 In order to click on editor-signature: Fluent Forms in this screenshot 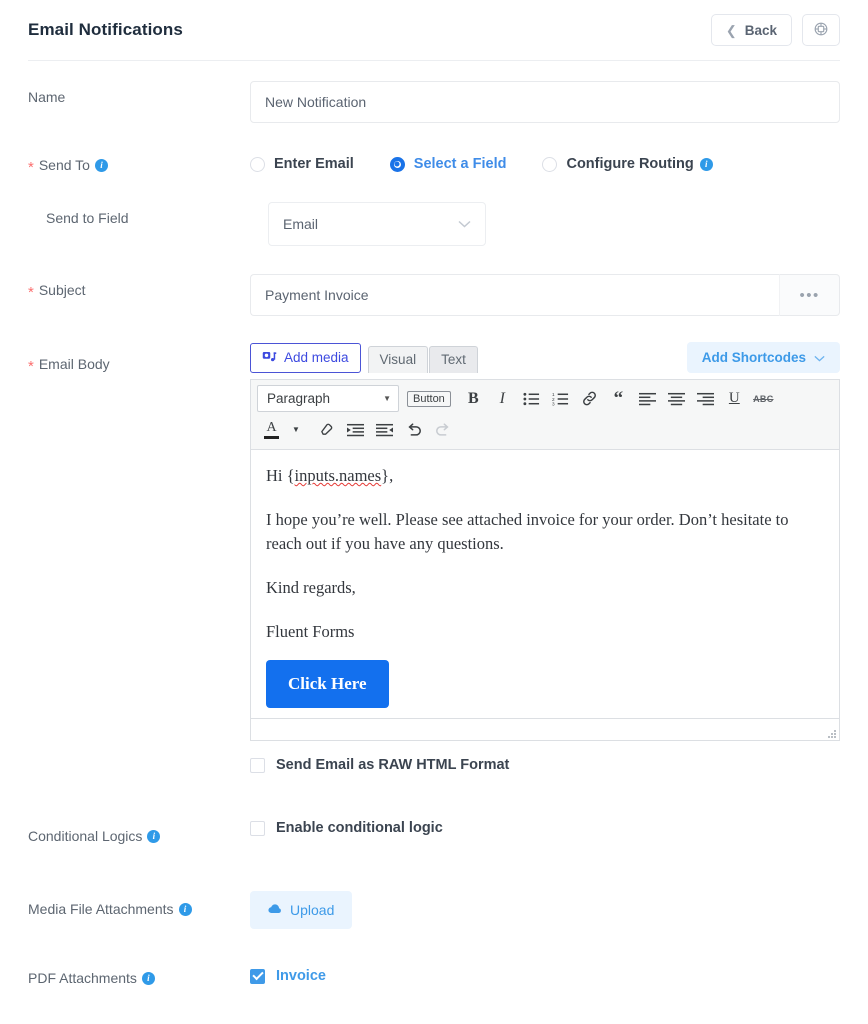, I will do `click(310, 631)`.